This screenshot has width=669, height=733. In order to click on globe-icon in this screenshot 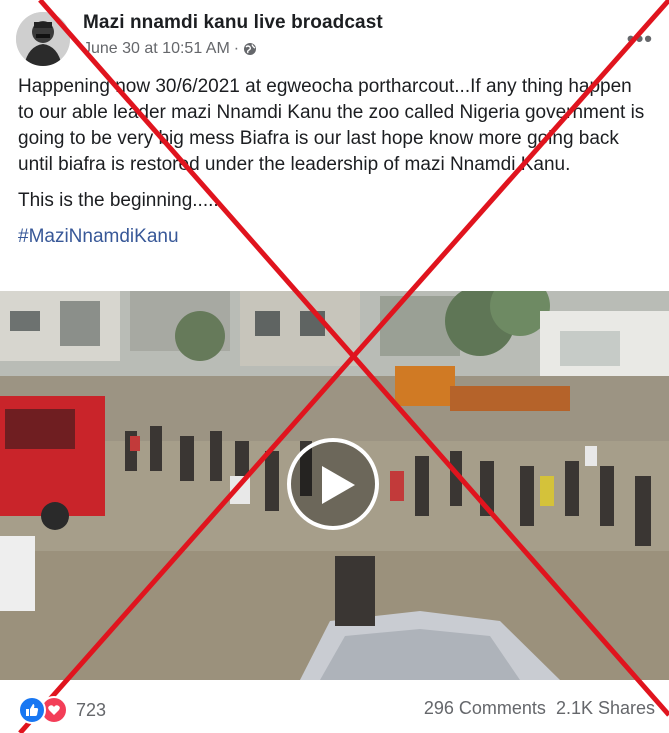, I will do `click(250, 49)`.